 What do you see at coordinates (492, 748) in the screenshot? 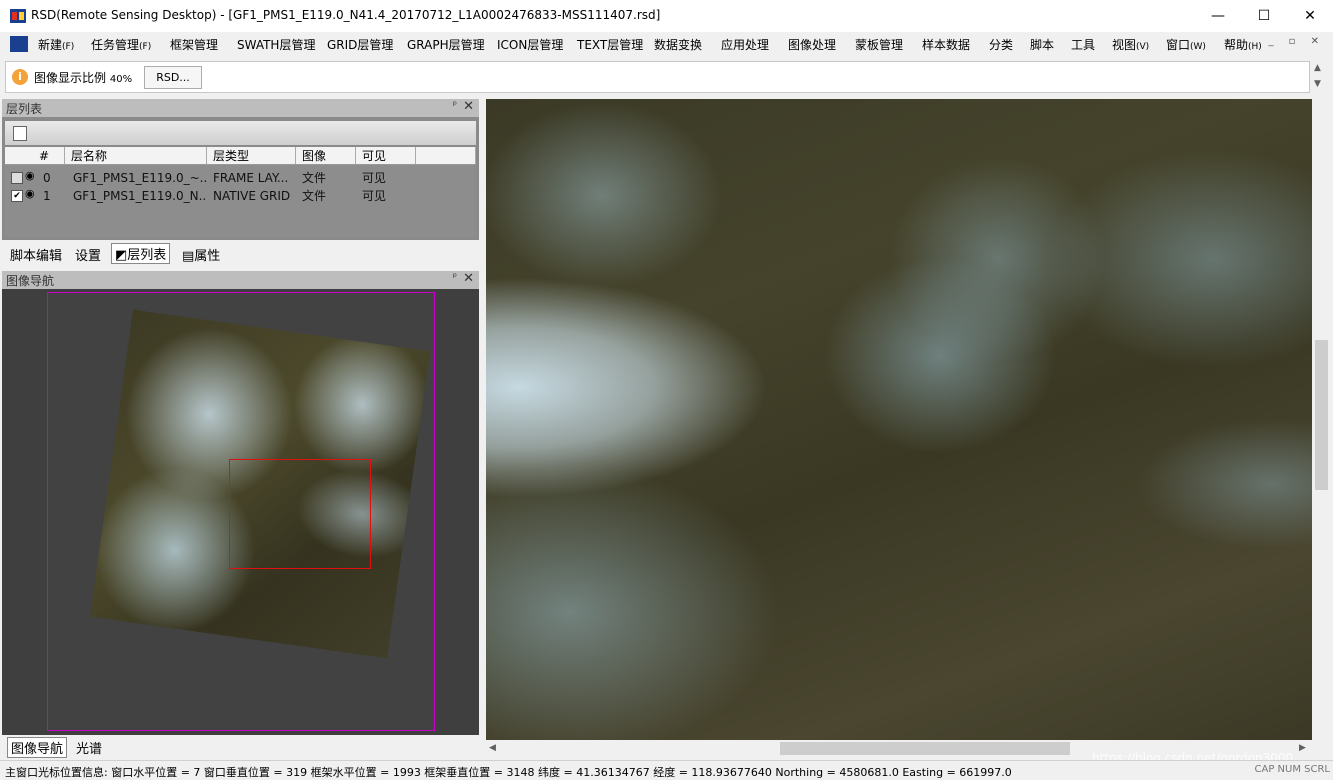
I see `chevron-left-icon: ◀` at bounding box center [492, 748].